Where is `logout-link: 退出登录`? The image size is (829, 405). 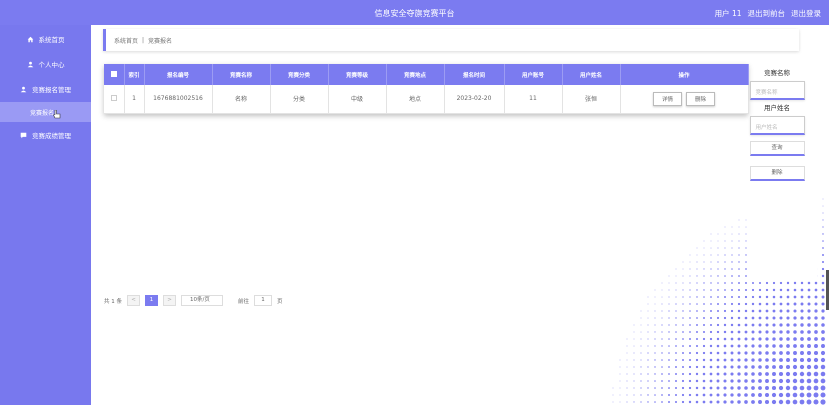
logout-link: 退出登录 is located at coordinates (806, 13).